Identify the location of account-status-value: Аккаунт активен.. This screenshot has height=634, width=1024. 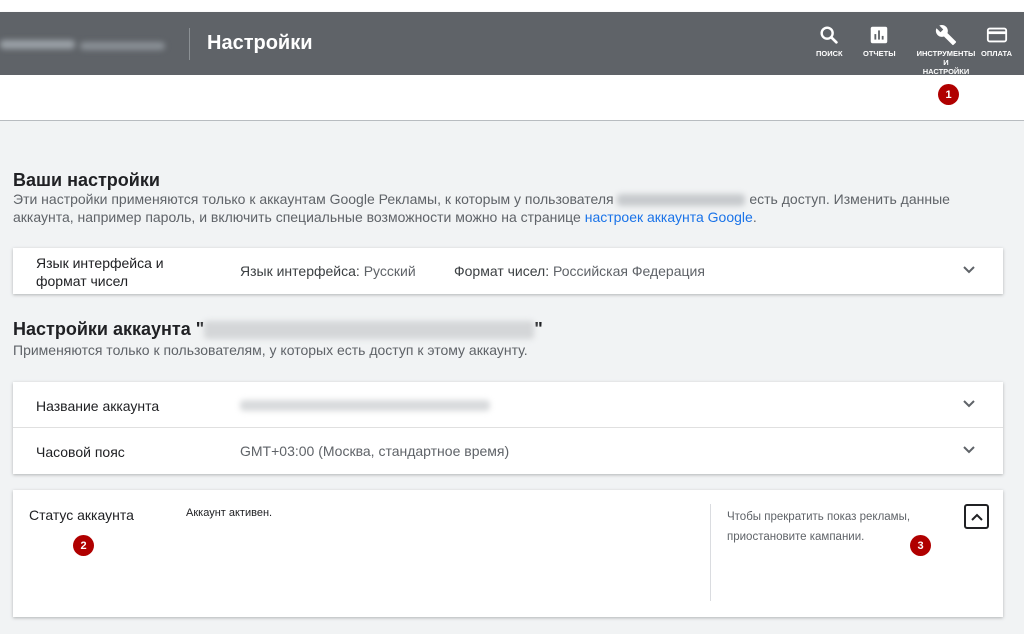
(229, 513).